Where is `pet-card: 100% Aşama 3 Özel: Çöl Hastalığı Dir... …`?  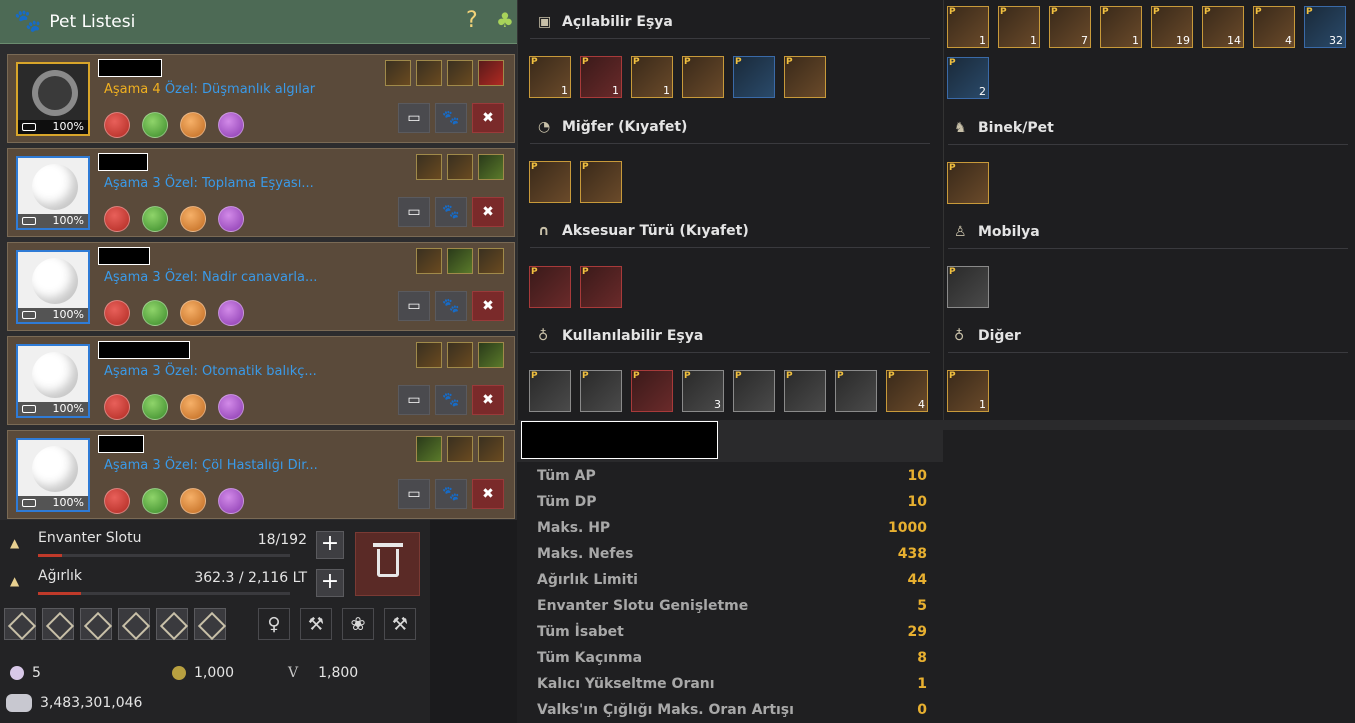
pet-card: 100% Aşama 3 Özel: Çöl Hastalığı Dir... … is located at coordinates (261, 474).